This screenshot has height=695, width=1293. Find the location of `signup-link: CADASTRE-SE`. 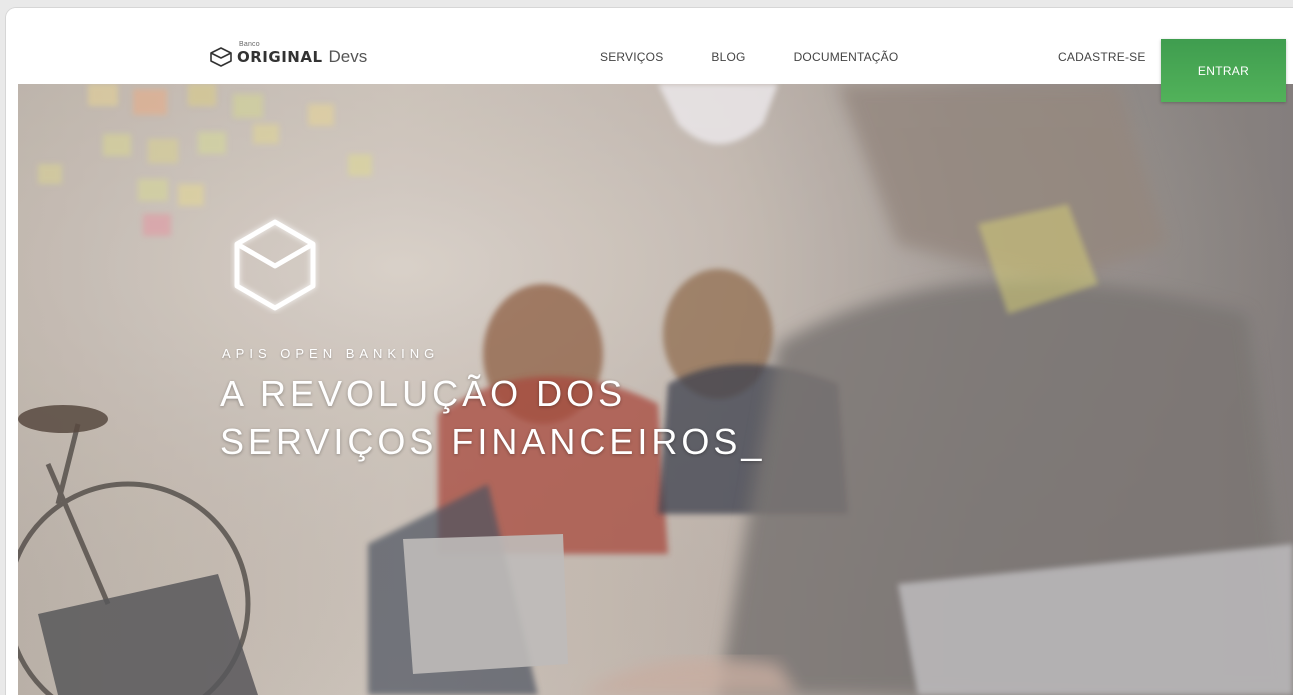

signup-link: CADASTRE-SE is located at coordinates (1102, 57).